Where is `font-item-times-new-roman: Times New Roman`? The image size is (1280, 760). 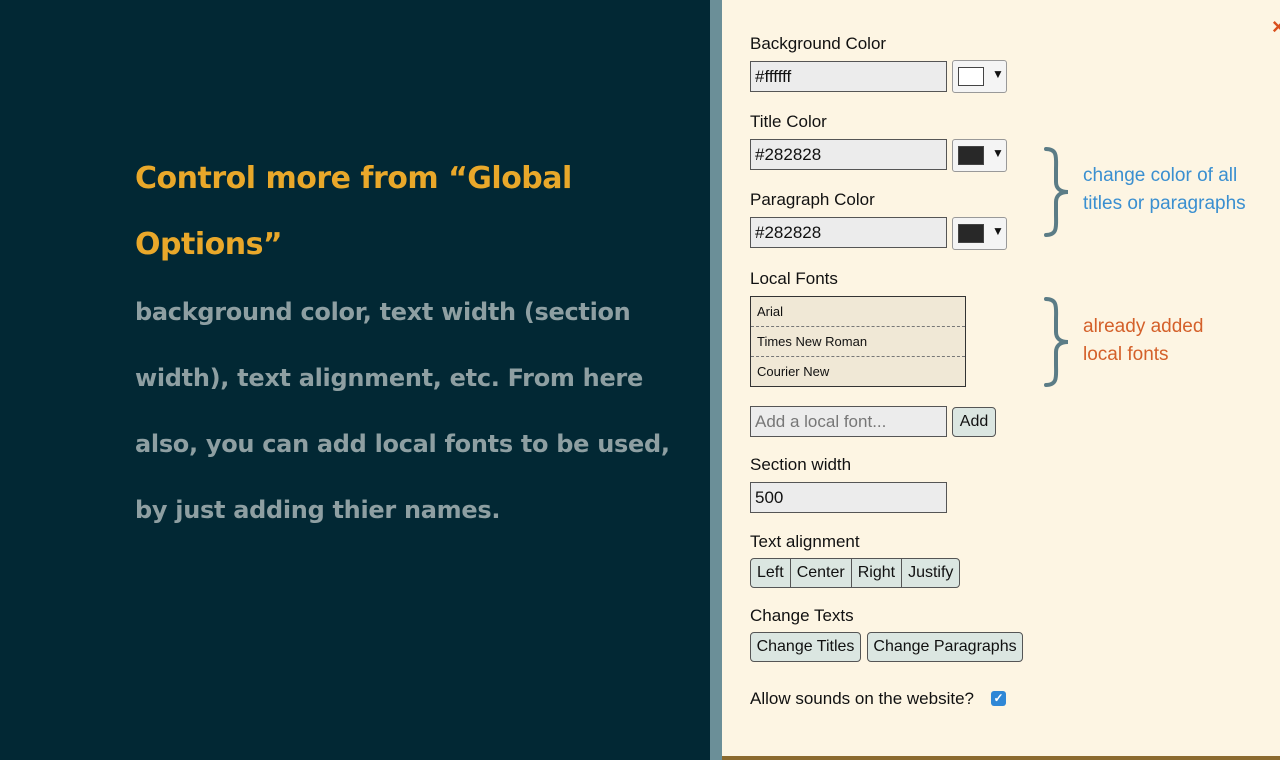
font-item-times-new-roman: Times New Roman is located at coordinates (858, 342).